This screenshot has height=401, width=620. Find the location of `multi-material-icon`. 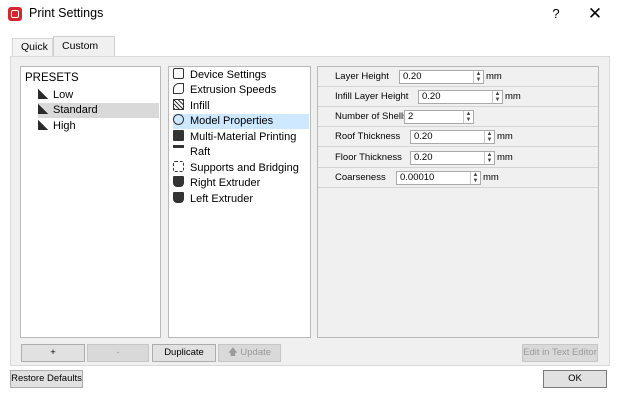

multi-material-icon is located at coordinates (178, 135).